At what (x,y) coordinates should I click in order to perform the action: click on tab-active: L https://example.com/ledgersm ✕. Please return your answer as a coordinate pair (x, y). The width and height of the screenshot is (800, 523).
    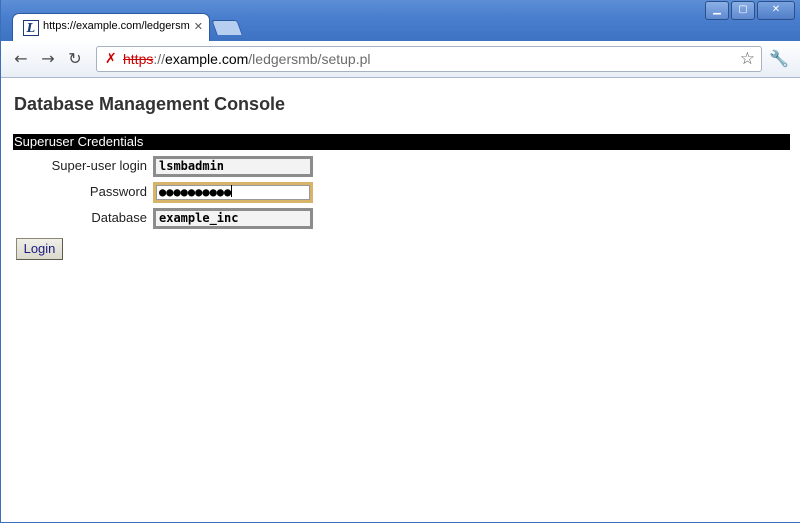
    Looking at the image, I should click on (111, 27).